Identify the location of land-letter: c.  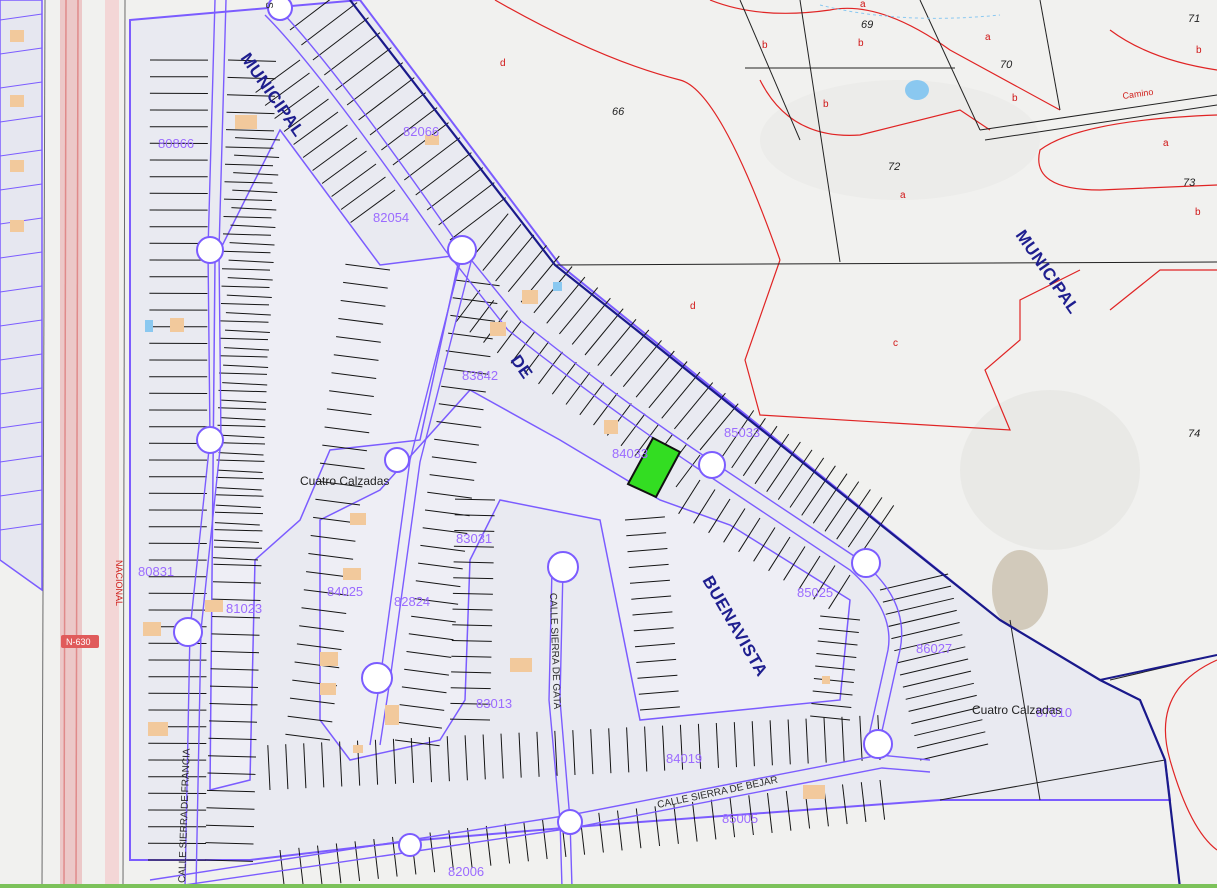
(895, 343).